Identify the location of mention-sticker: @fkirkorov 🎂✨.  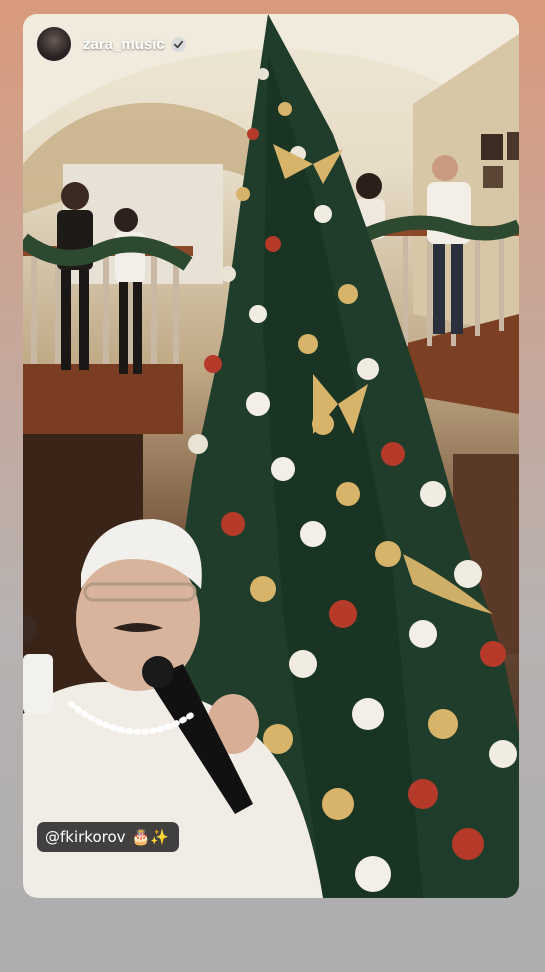
(108, 837).